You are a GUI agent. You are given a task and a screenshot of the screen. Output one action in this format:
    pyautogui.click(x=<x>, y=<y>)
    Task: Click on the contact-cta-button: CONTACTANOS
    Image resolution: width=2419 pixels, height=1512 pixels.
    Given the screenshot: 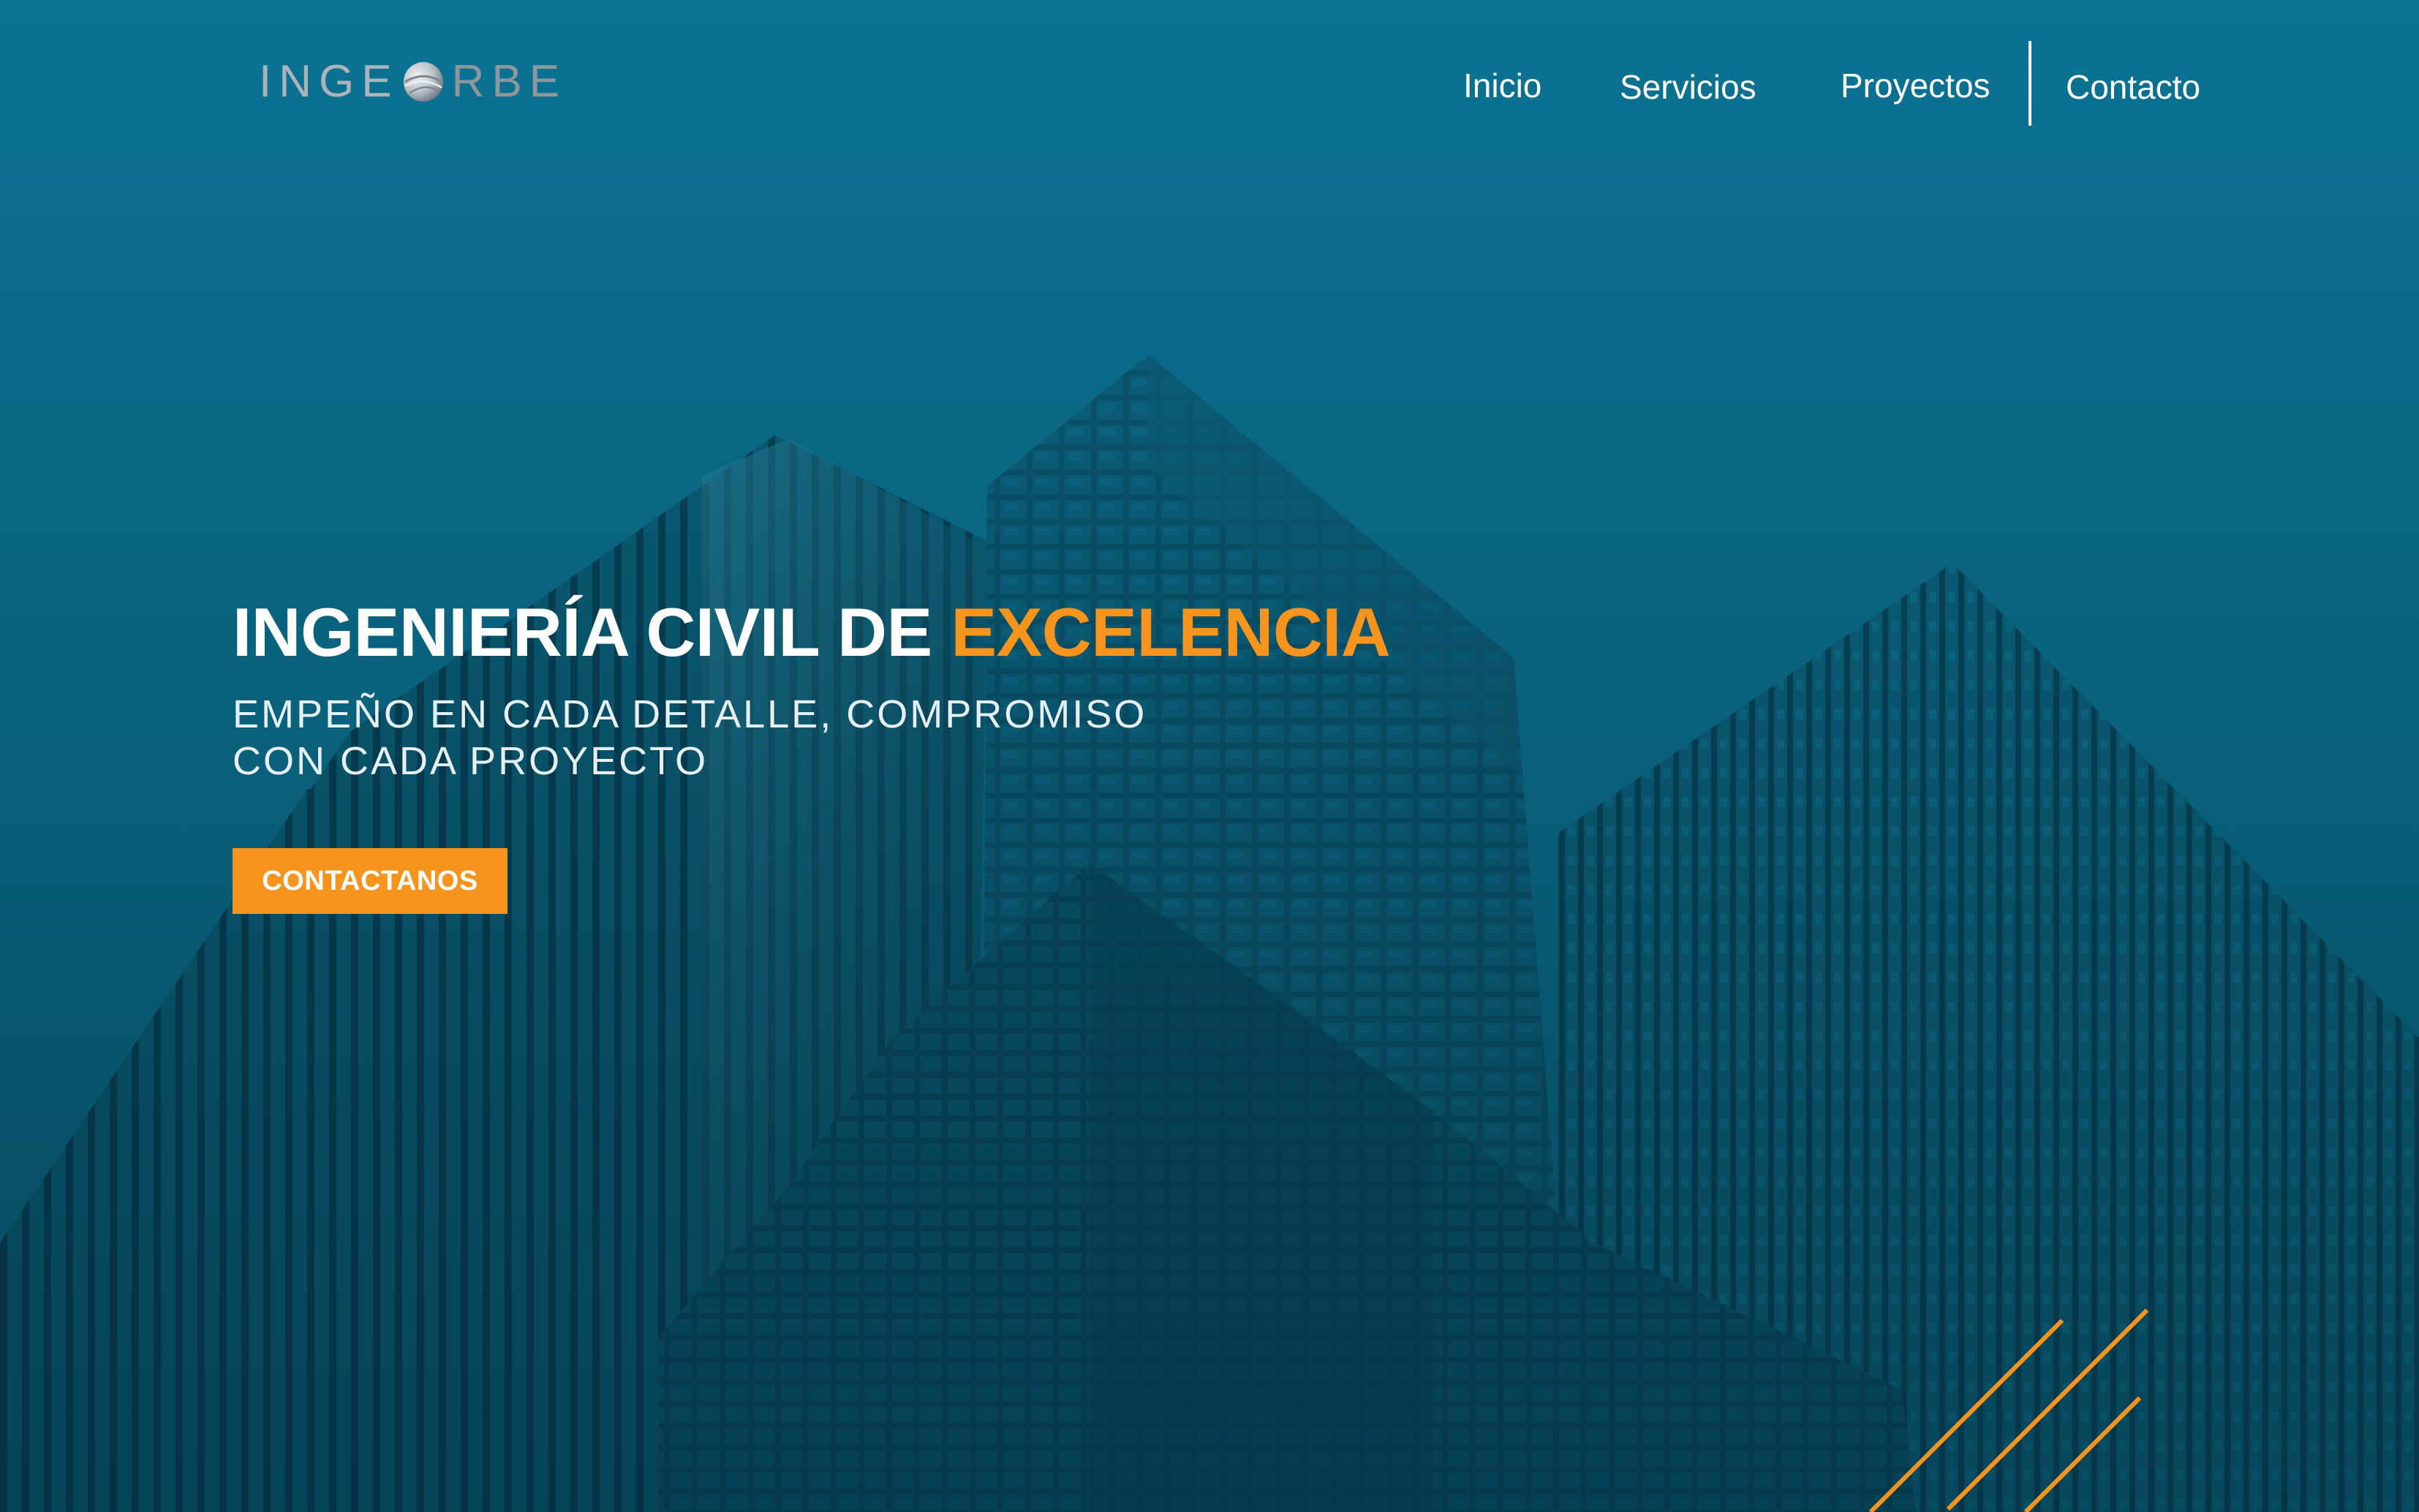 What is the action you would take?
    pyautogui.click(x=370, y=881)
    